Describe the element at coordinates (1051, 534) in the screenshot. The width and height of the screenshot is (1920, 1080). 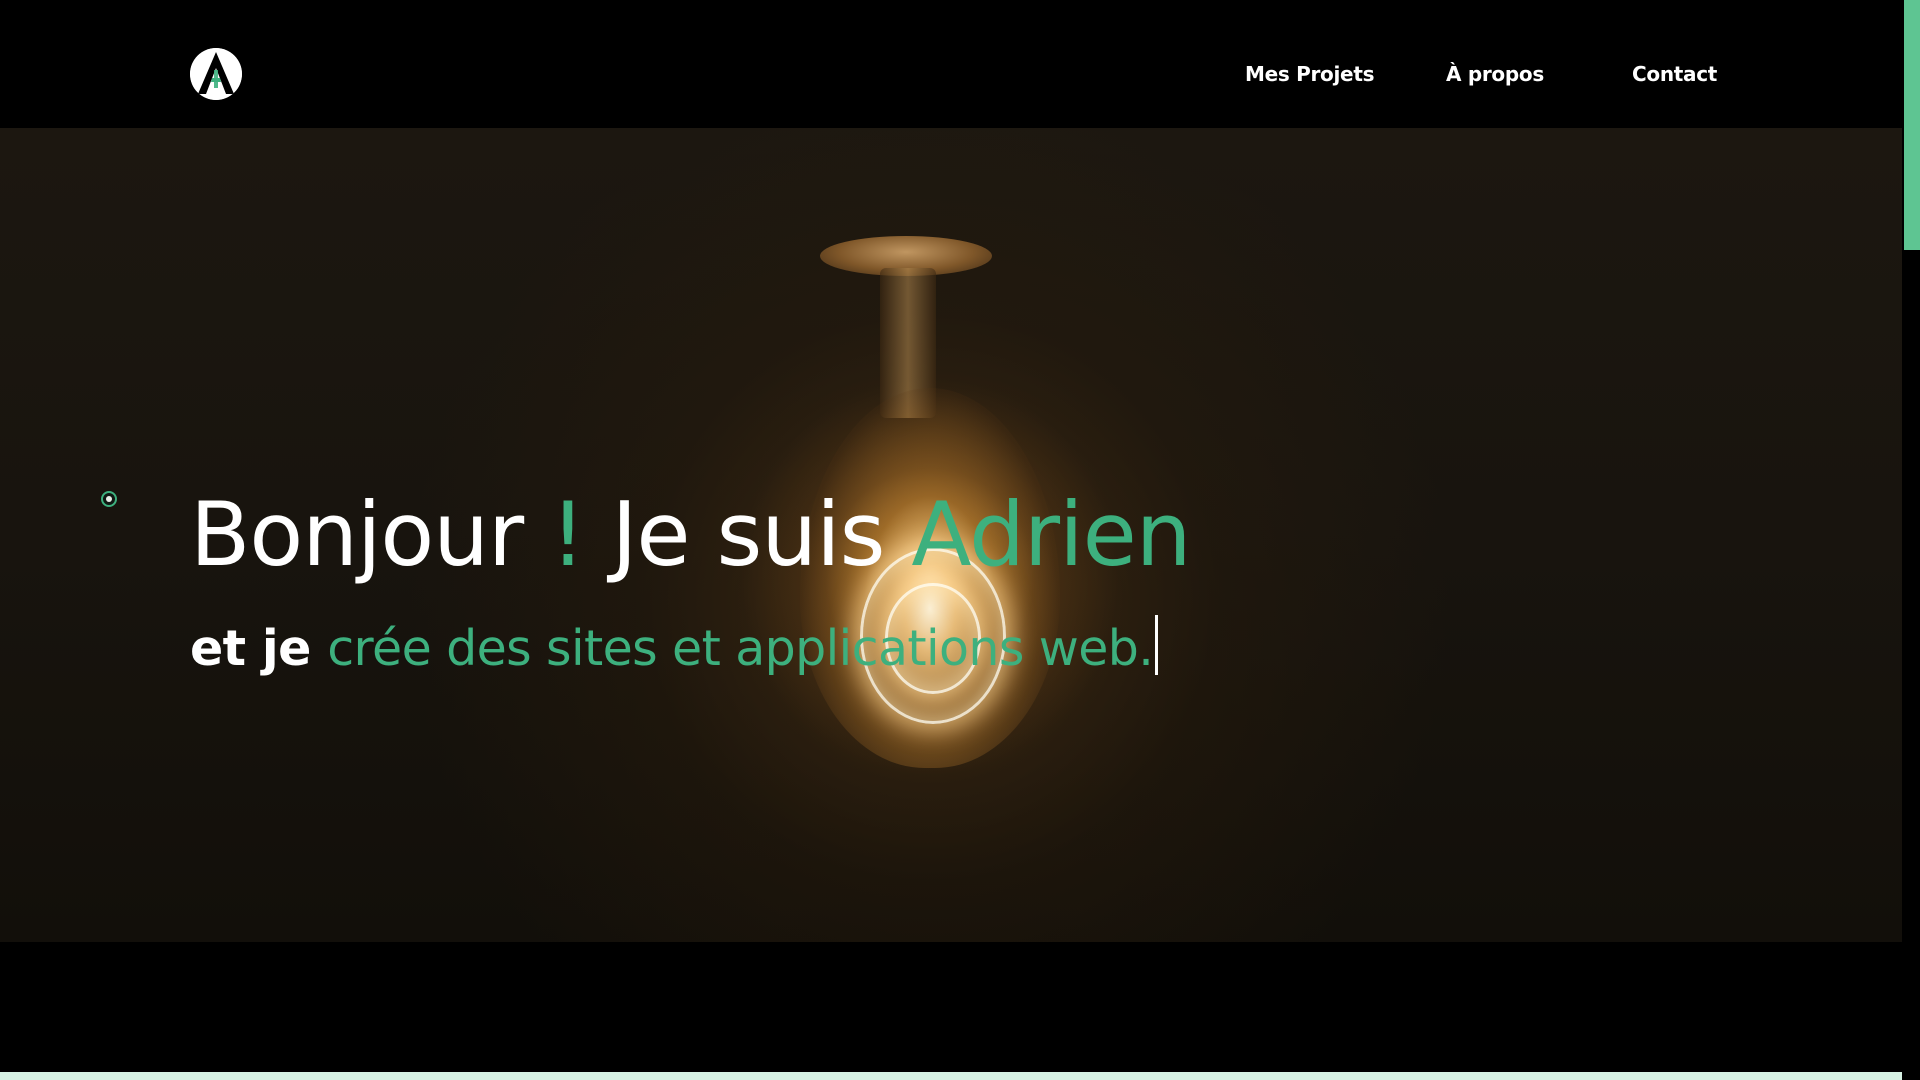
I see `headline-name: Adrien` at that location.